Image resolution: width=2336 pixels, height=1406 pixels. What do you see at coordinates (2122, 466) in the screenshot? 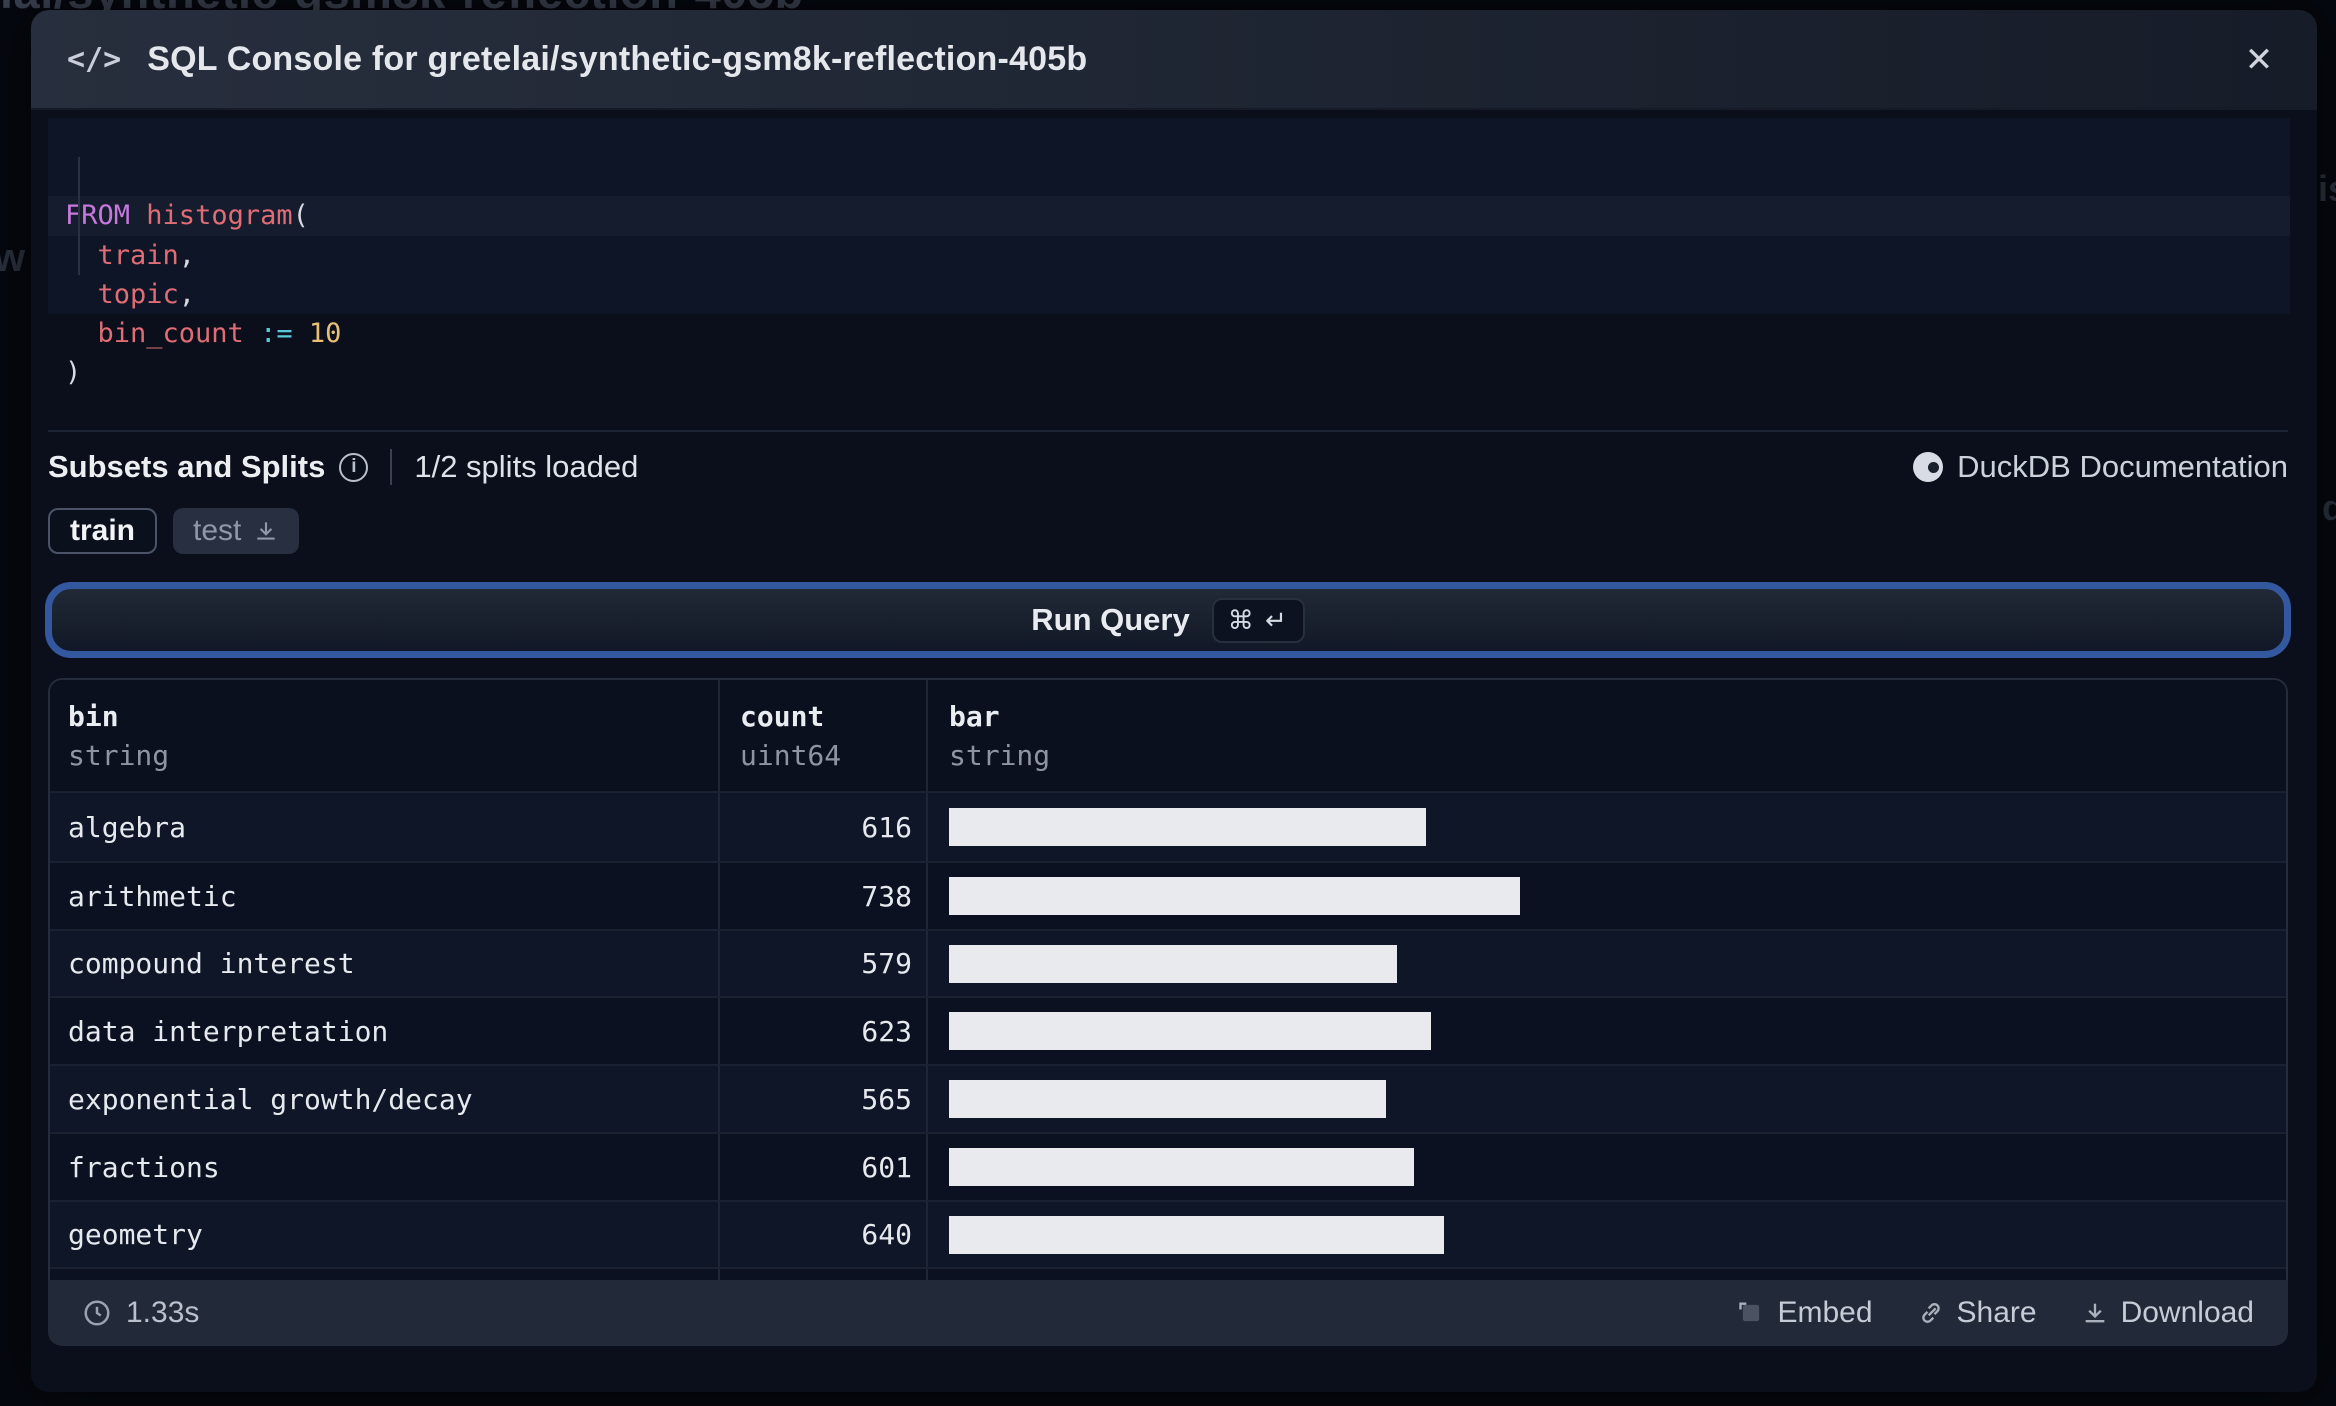
I see `duckdb-documentation-label: DuckDB Documentation` at bounding box center [2122, 466].